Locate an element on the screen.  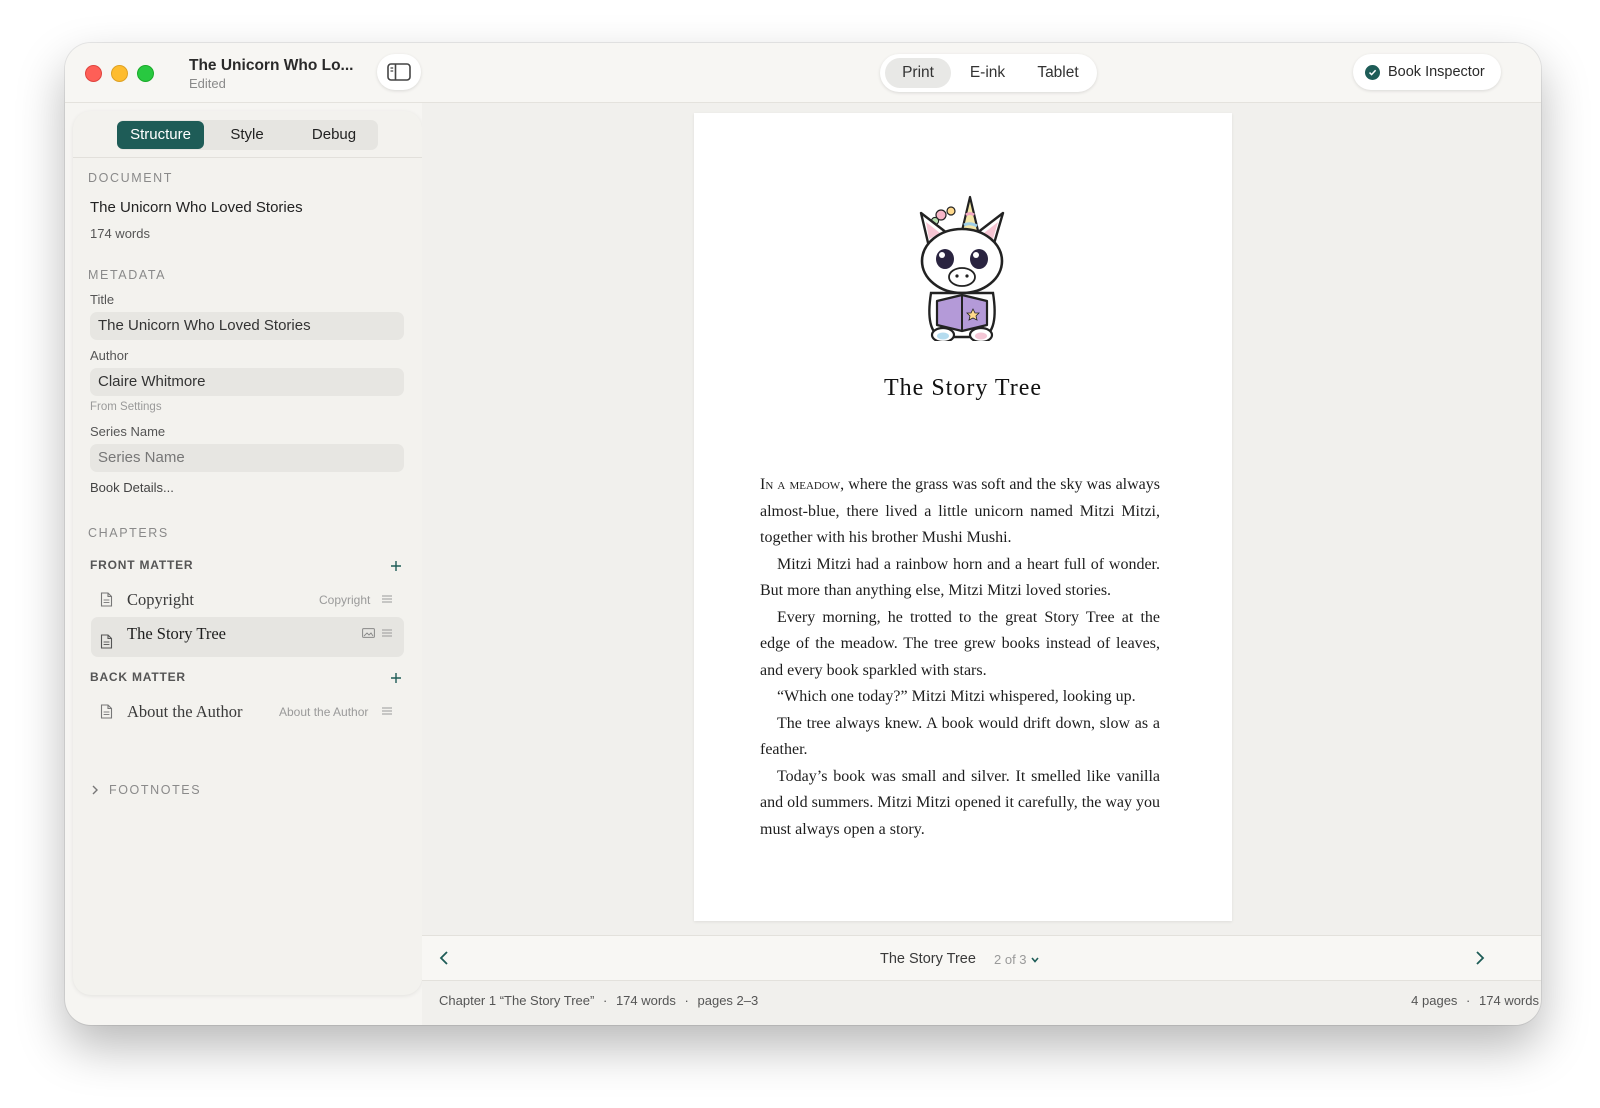
page-number-selector: 2 of 3 is located at coordinates (1017, 959).